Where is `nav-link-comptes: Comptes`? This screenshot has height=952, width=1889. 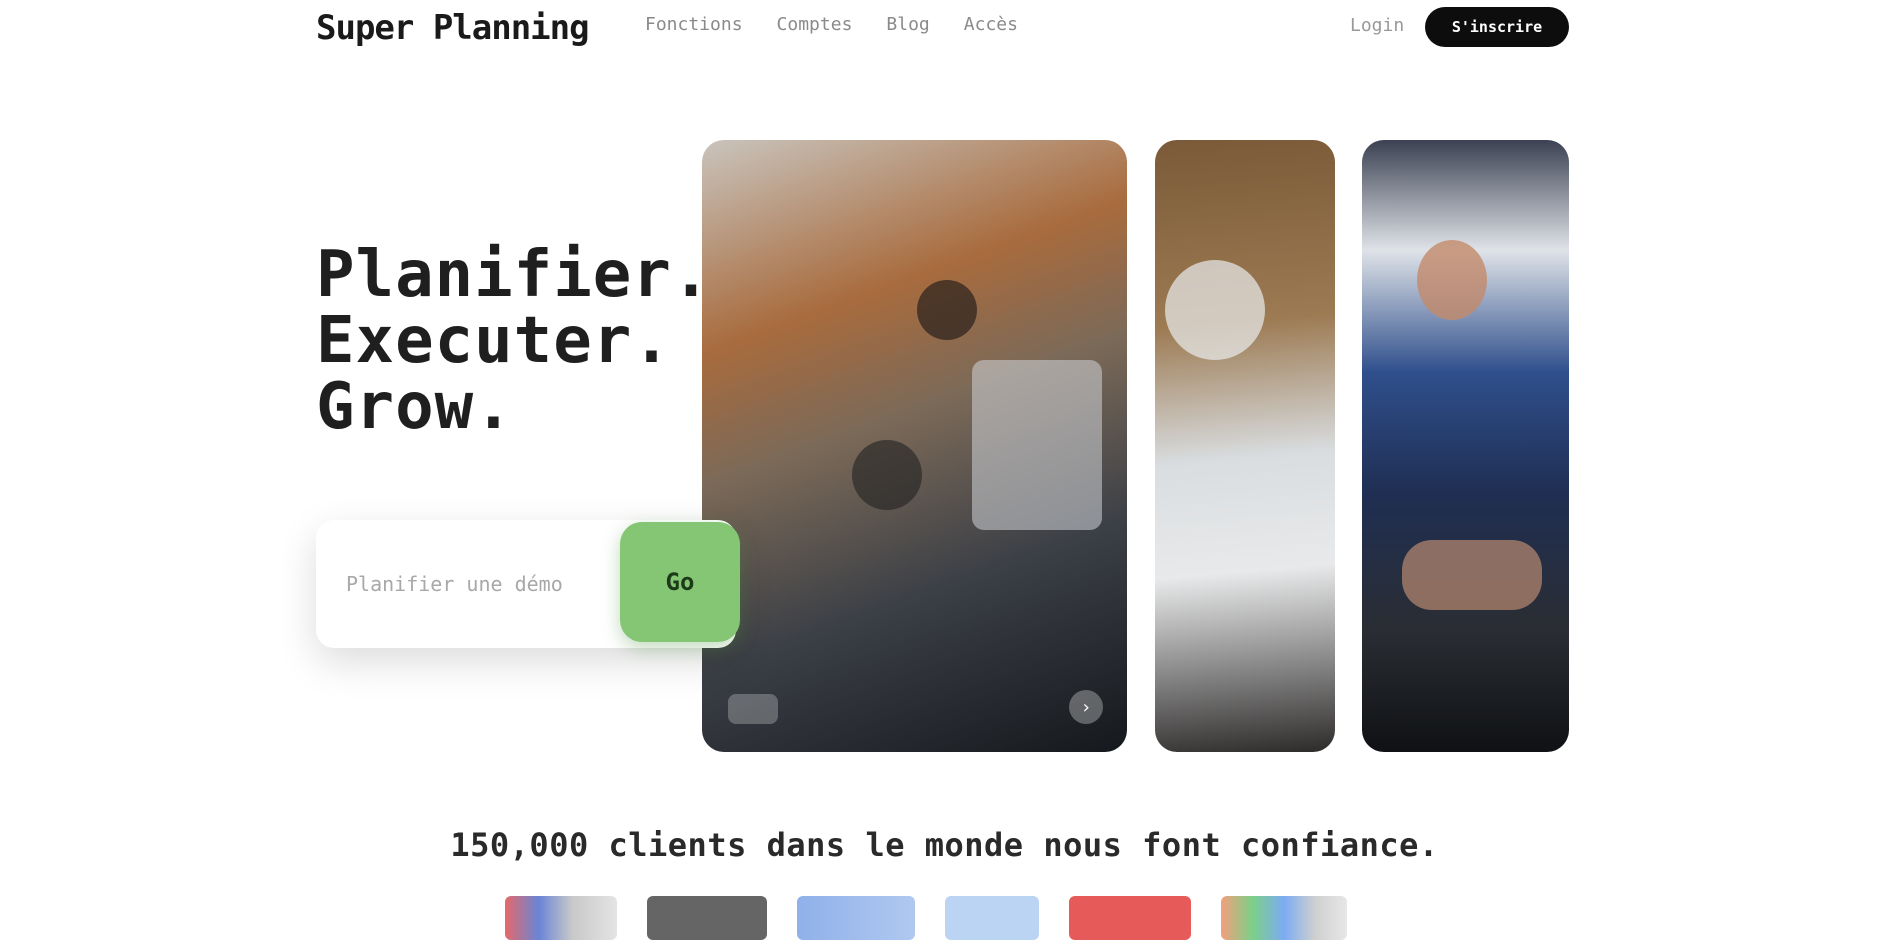 nav-link-comptes: Comptes is located at coordinates (815, 24).